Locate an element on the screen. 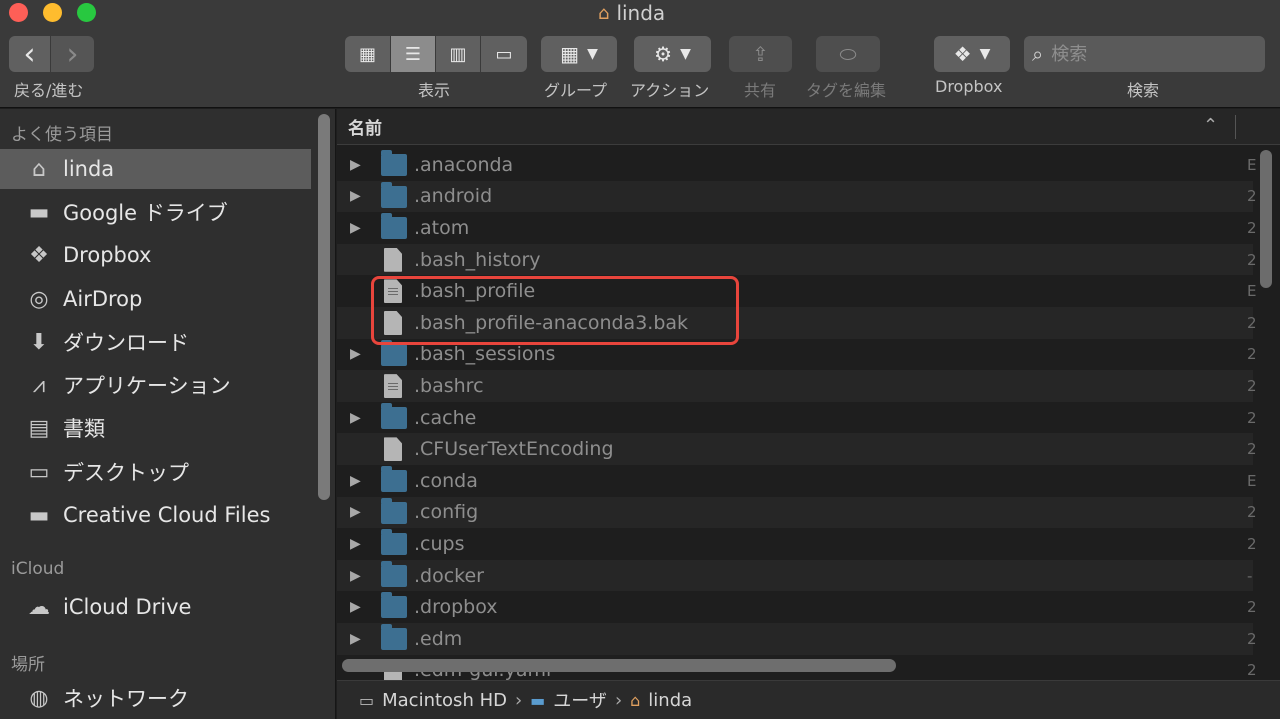 The image size is (1280, 719). path-item: Macintosh HD is located at coordinates (444, 700).